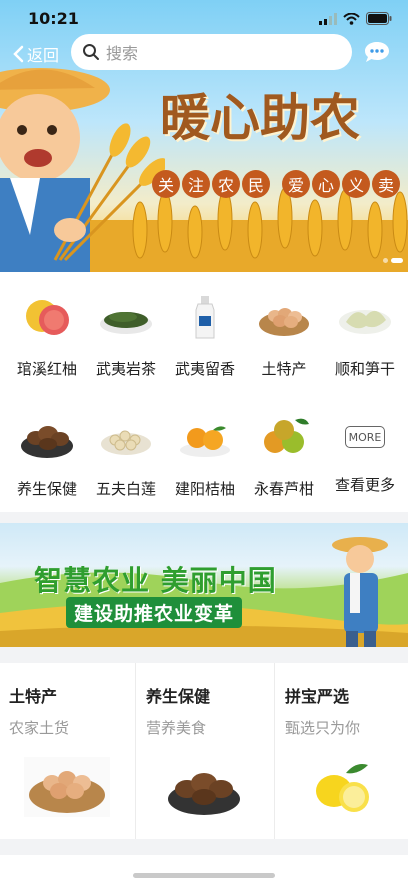 The image size is (408, 895). I want to click on category-item-lotus: 五夫白莲, so click(126, 456).